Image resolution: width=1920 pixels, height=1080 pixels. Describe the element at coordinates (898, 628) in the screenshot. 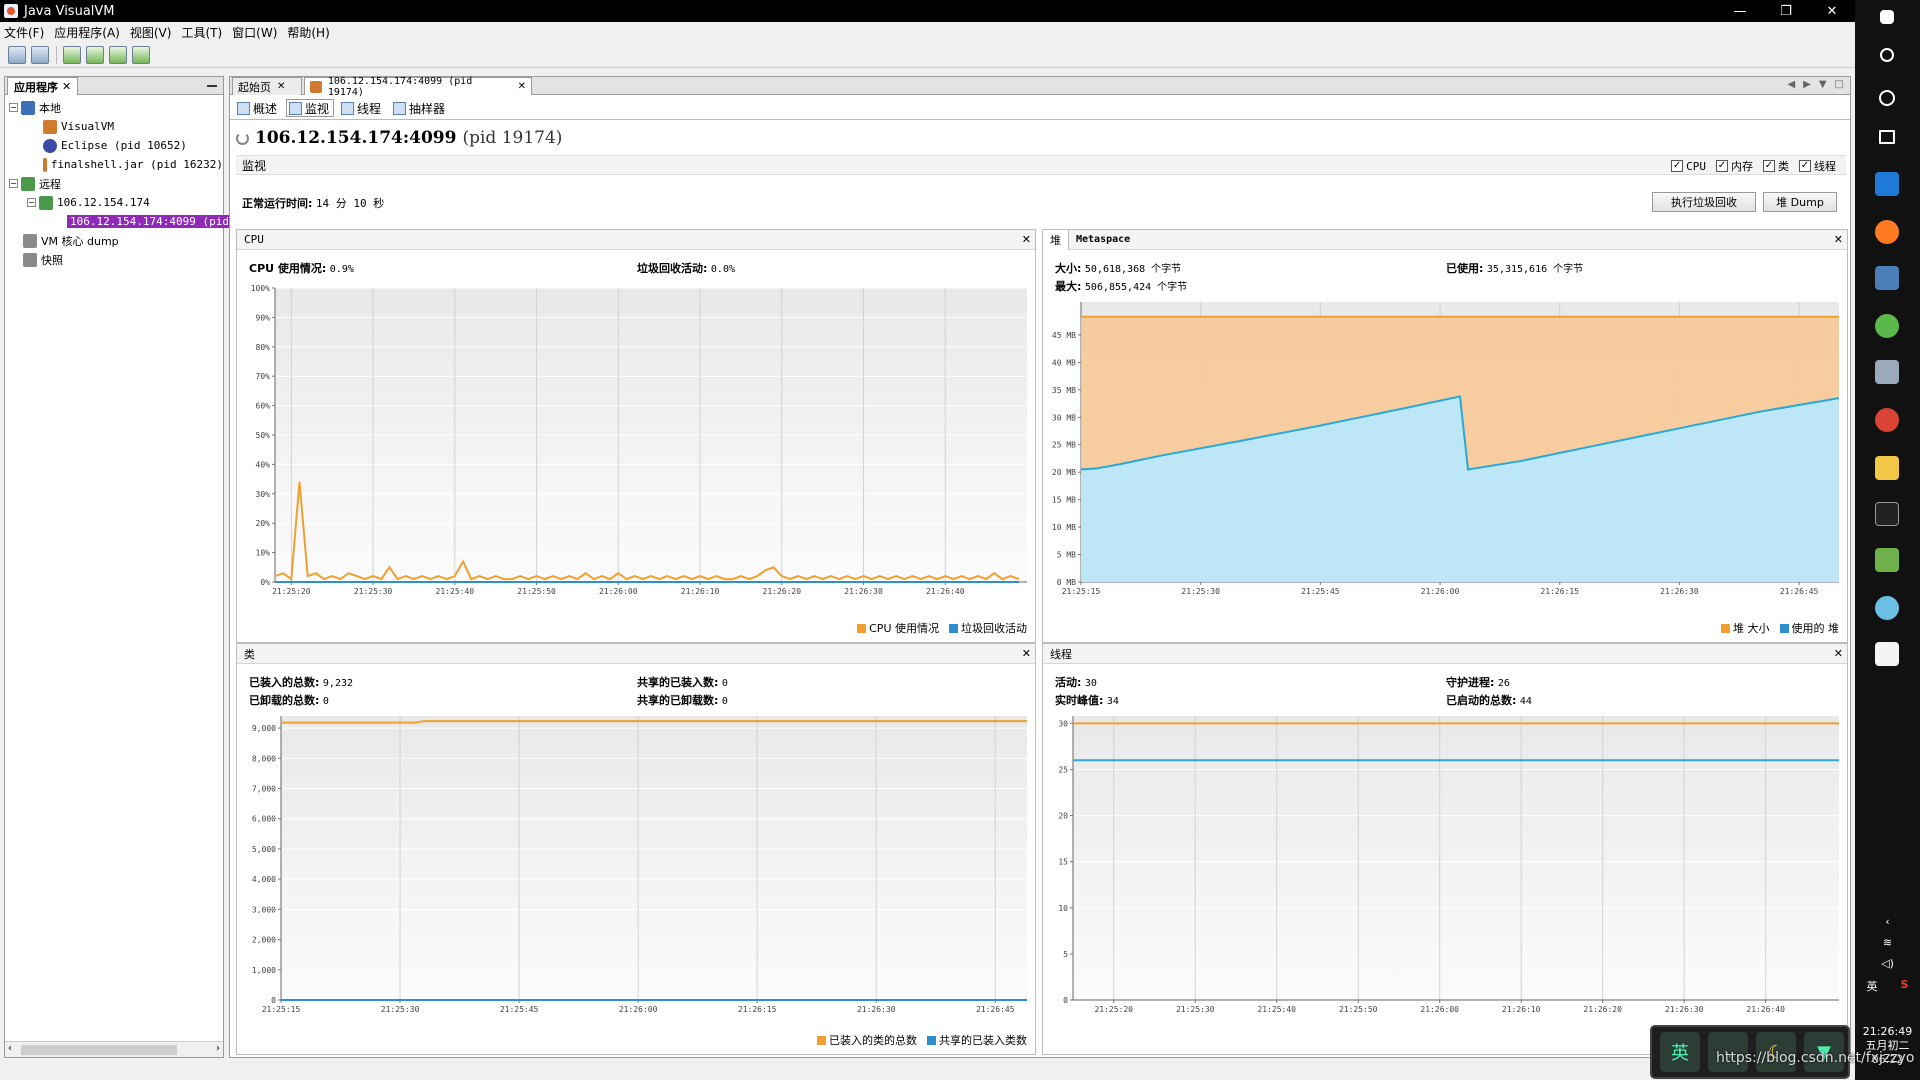

I see `legend-cpu-usage: CPU 使用情况` at that location.